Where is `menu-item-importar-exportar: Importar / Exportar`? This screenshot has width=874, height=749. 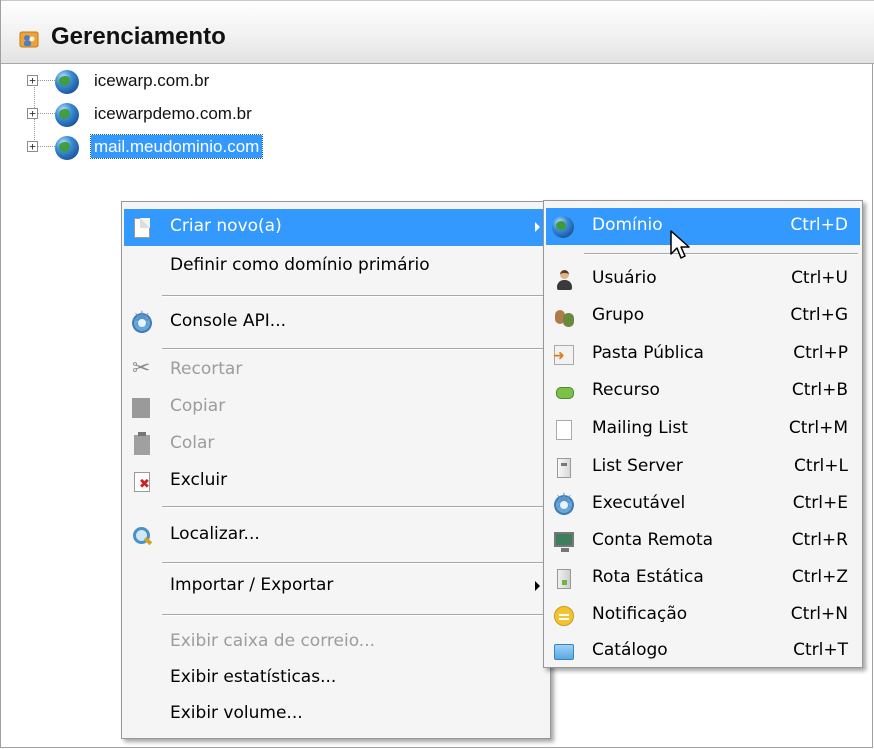
menu-item-importar-exportar: Importar / Exportar is located at coordinates (336, 586).